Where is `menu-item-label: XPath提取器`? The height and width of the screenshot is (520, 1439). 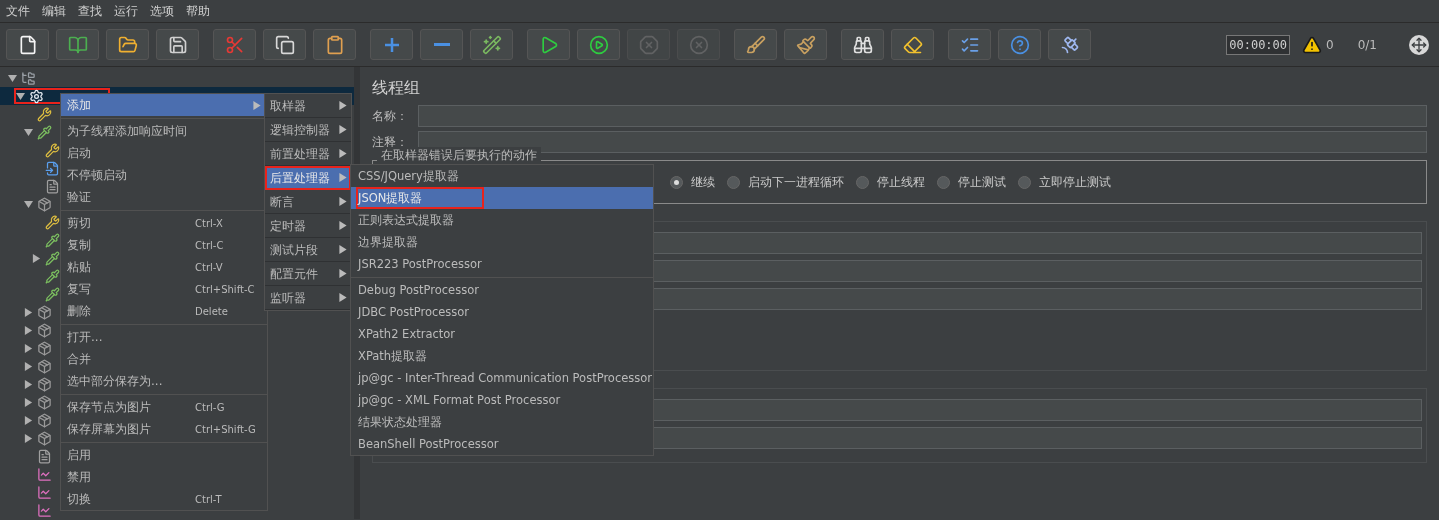 menu-item-label: XPath提取器 is located at coordinates (393, 356).